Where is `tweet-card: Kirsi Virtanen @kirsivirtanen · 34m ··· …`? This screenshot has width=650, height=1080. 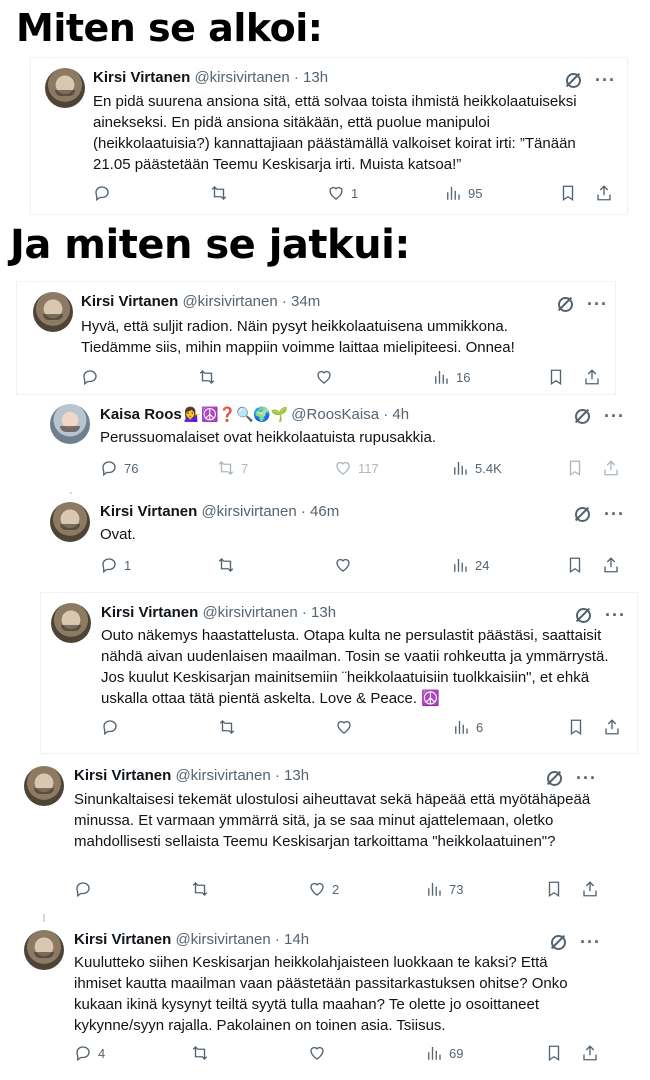 tweet-card: Kirsi Virtanen @kirsivirtanen · 34m ··· … is located at coordinates (316, 338).